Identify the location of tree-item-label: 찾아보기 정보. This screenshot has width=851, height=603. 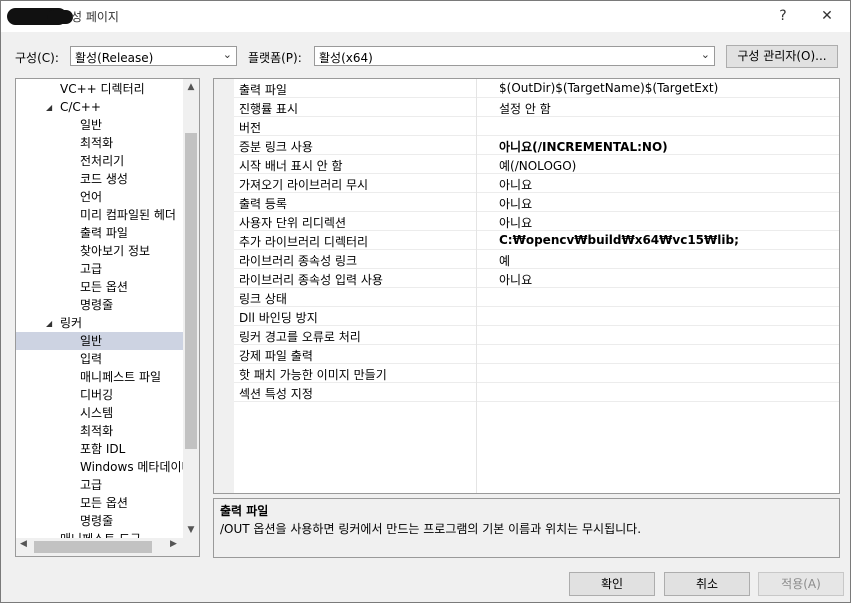
(115, 251).